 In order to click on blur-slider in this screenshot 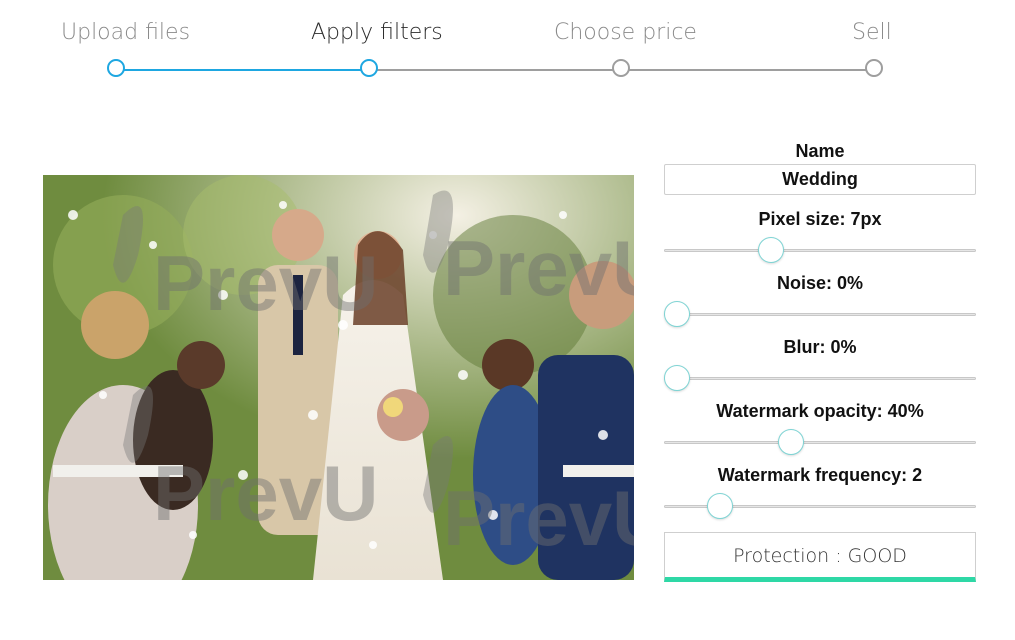, I will do `click(820, 379)`.